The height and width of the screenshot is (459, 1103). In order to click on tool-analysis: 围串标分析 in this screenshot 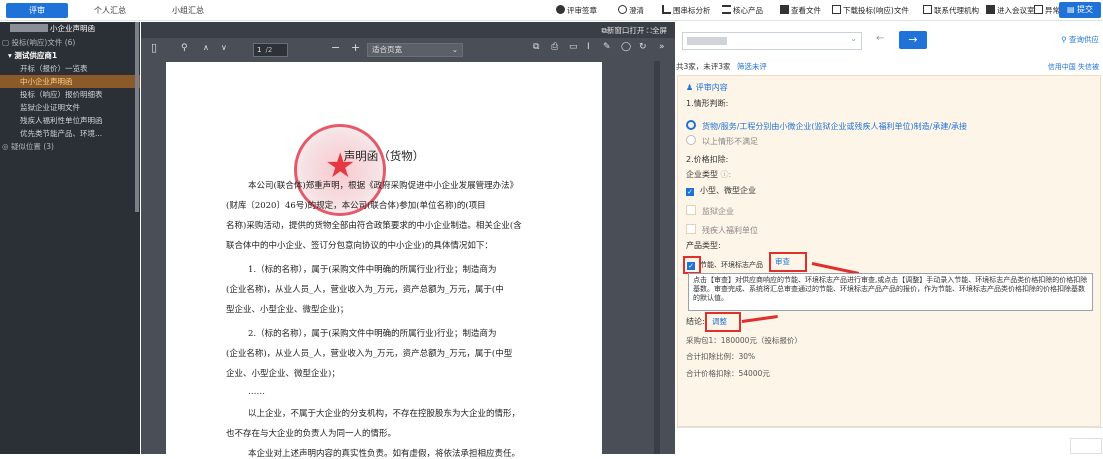, I will do `click(686, 10)`.